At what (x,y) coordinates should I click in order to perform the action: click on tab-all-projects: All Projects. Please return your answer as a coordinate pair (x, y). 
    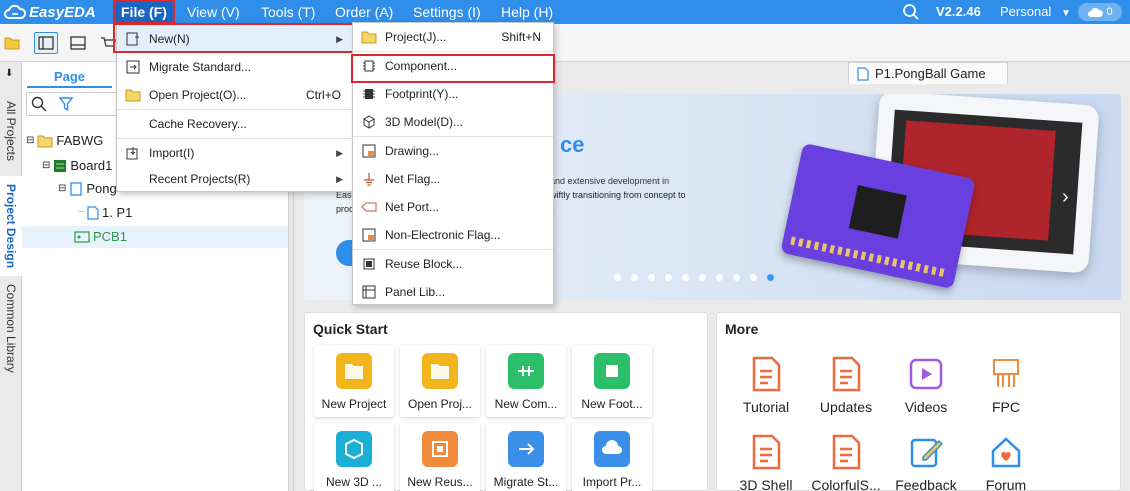
    Looking at the image, I should click on (11, 131).